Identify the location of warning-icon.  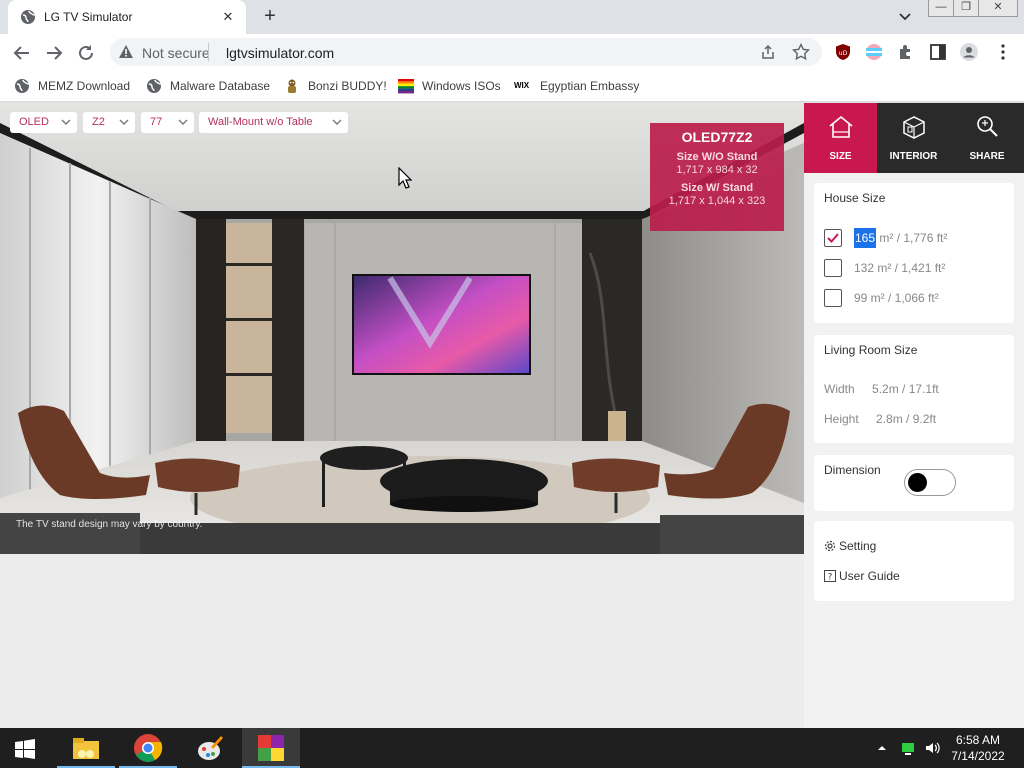
(126, 52).